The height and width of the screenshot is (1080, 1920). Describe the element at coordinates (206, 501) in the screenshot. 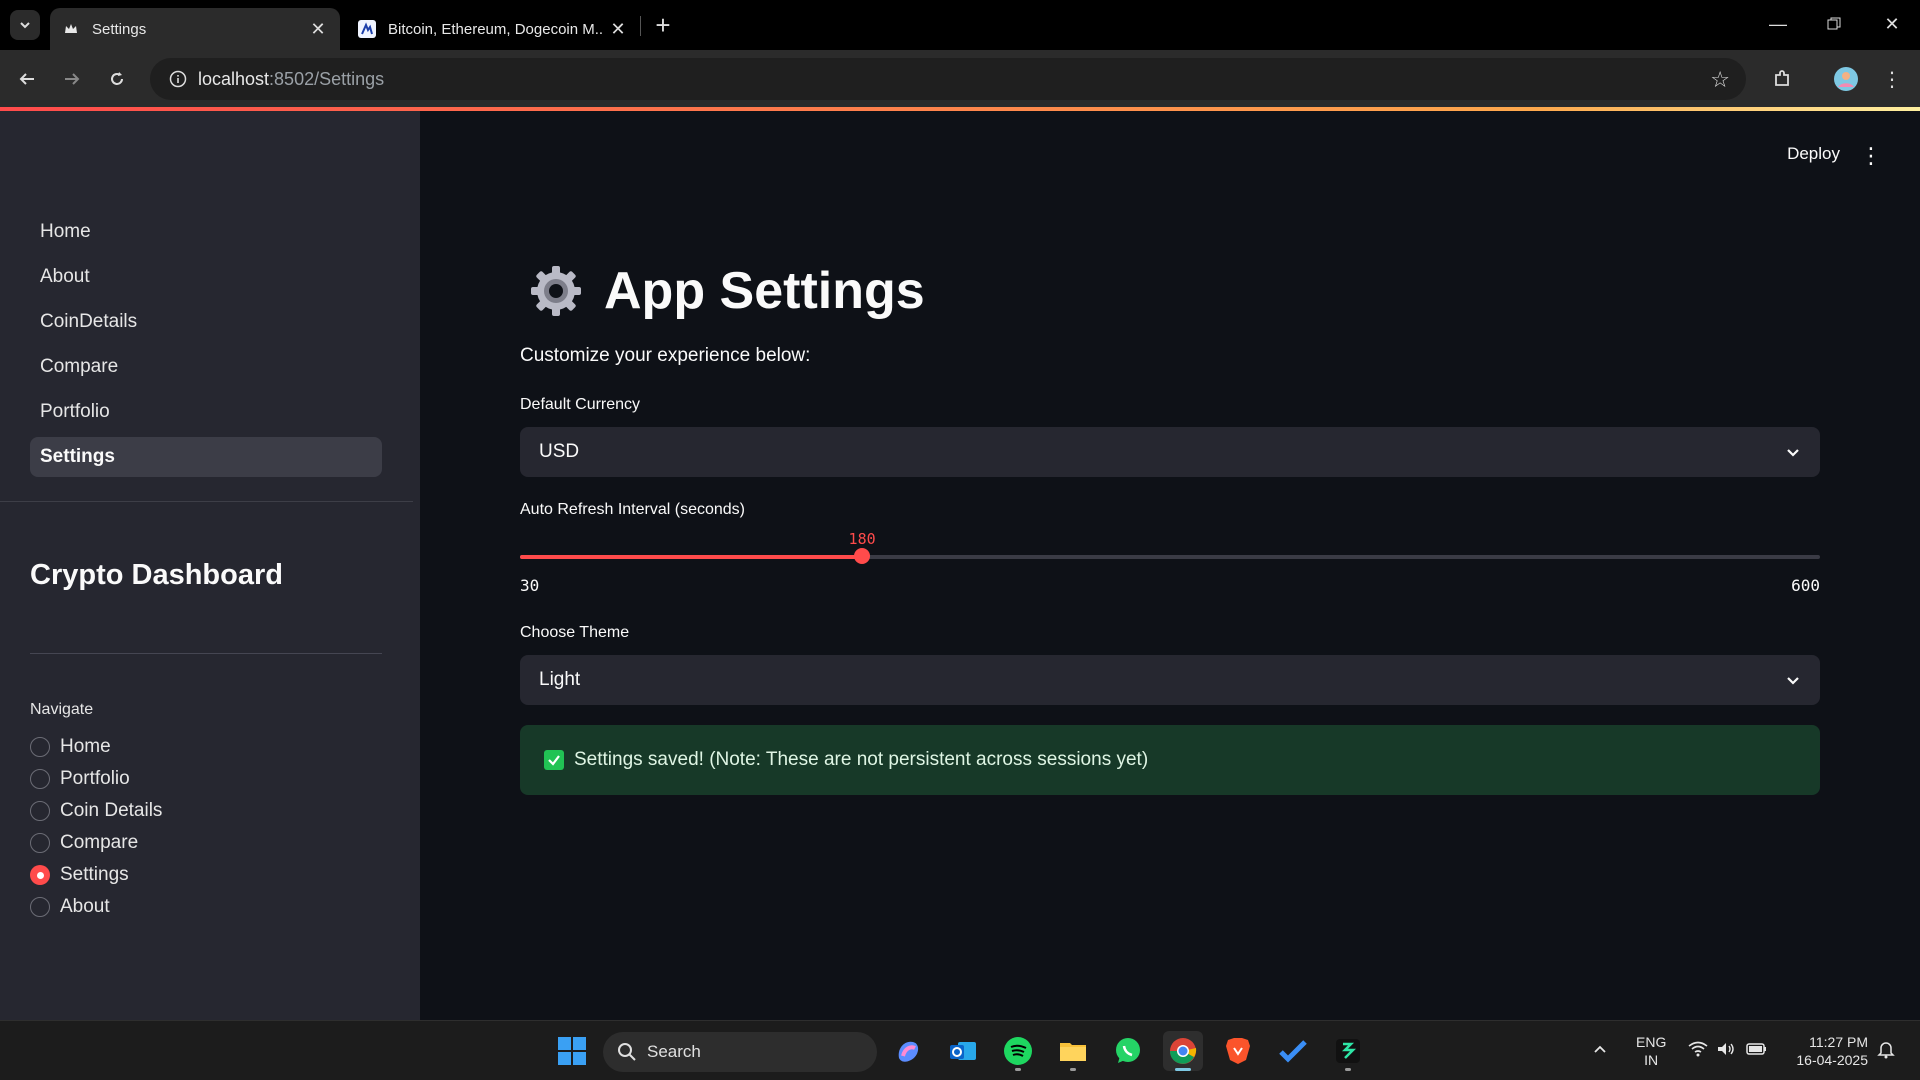

I see `sidebar-divider` at that location.